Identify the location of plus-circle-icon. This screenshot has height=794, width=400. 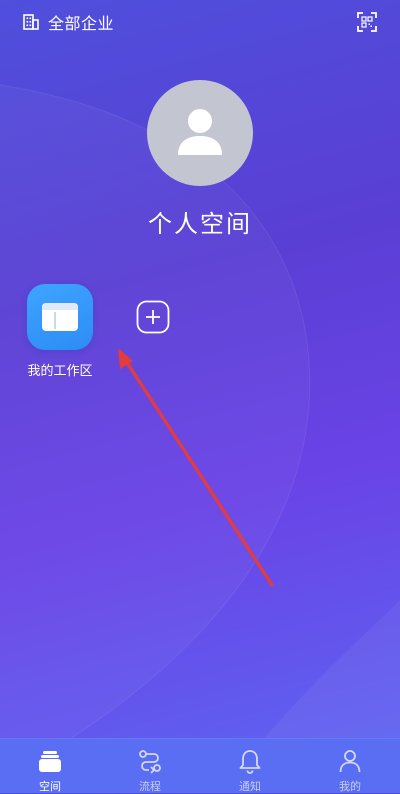
(153, 317).